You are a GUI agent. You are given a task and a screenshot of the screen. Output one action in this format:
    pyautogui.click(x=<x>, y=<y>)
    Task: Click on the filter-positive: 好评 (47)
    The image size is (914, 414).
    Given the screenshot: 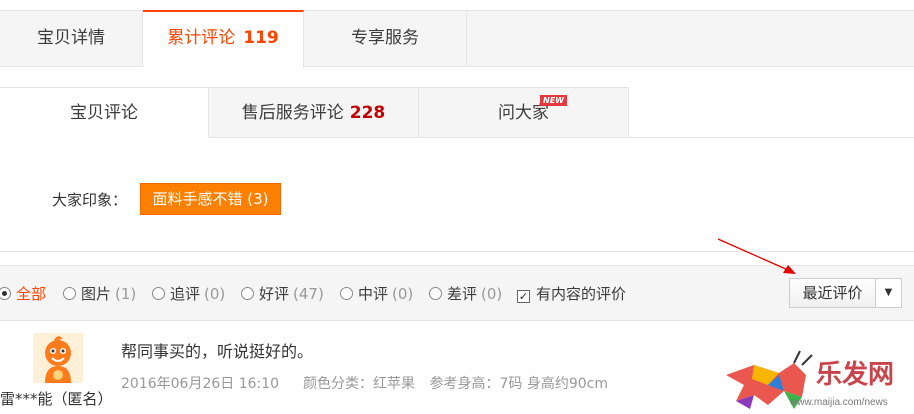 What is the action you would take?
    pyautogui.click(x=282, y=294)
    